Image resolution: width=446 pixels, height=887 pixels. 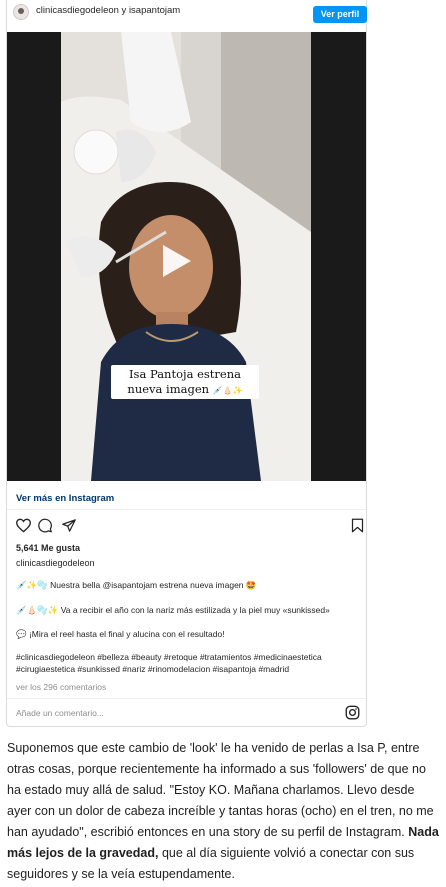 What do you see at coordinates (108, 10) in the screenshot?
I see `username: clinicasdiegodeleon y isapantojam` at bounding box center [108, 10].